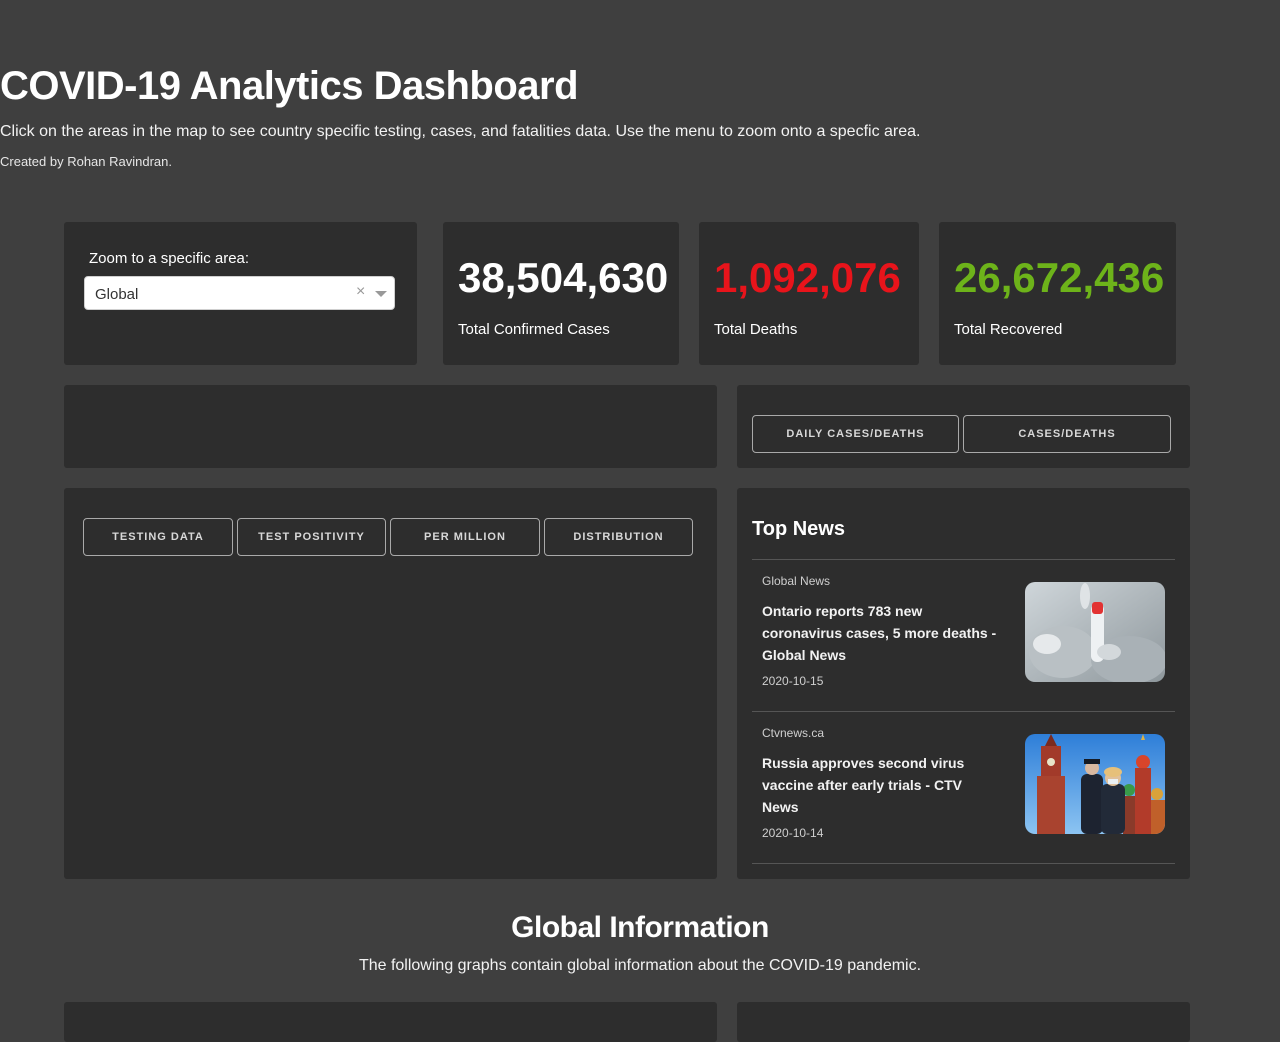 The image size is (1280, 1042). What do you see at coordinates (169, 258) in the screenshot?
I see `zoom-label: Zoom to a specific area:` at bounding box center [169, 258].